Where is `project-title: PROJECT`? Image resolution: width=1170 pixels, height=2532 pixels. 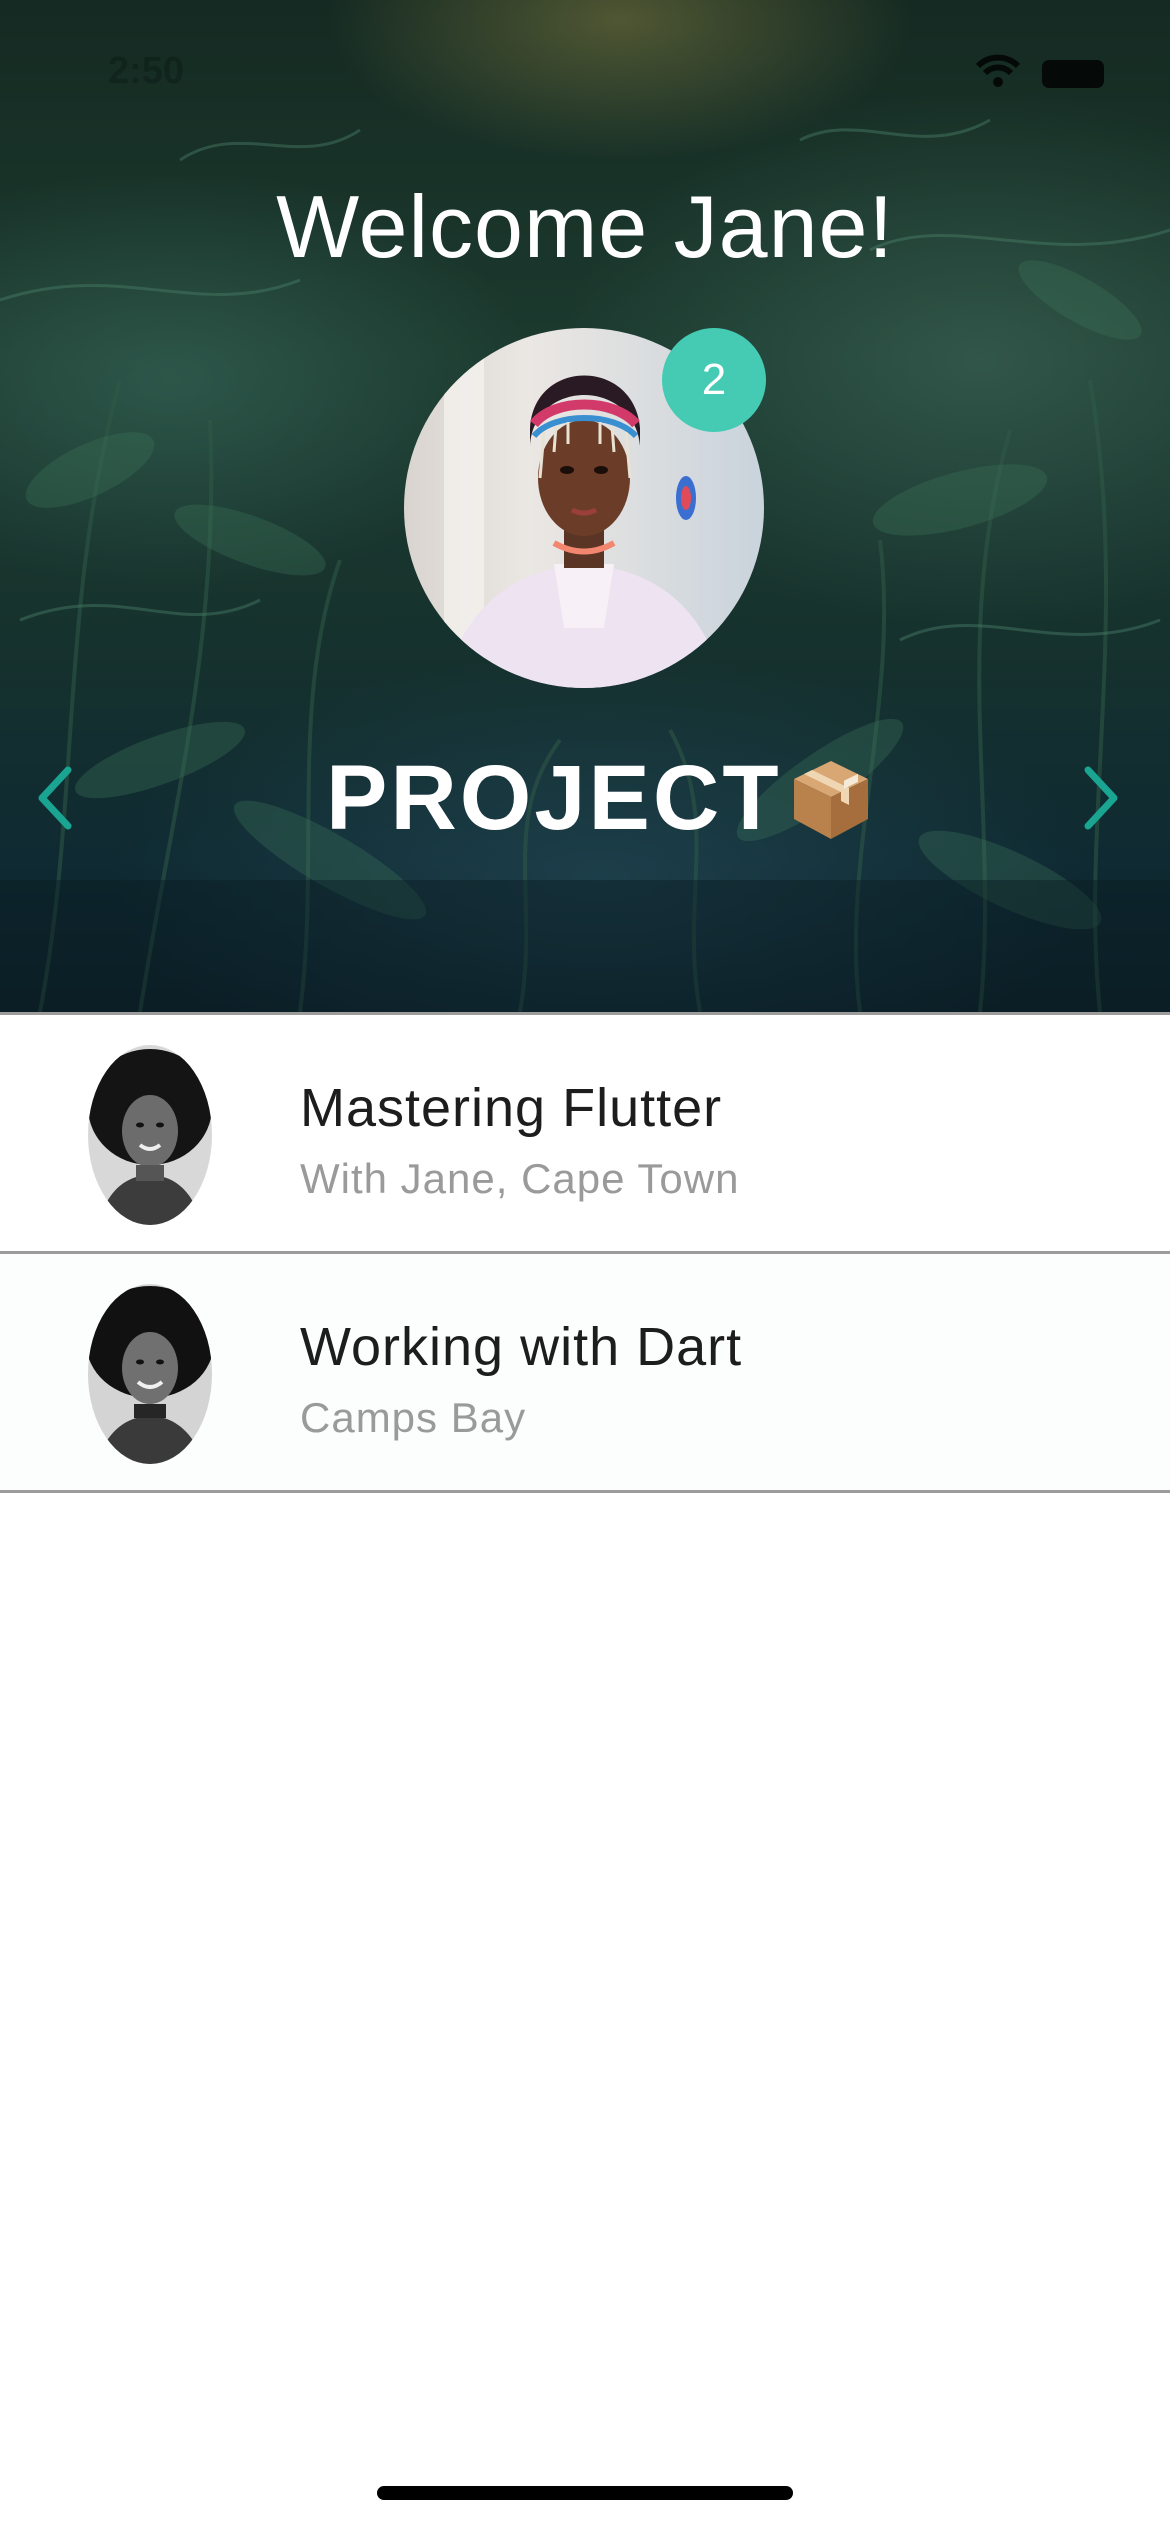
project-title: PROJECT is located at coordinates (601, 797).